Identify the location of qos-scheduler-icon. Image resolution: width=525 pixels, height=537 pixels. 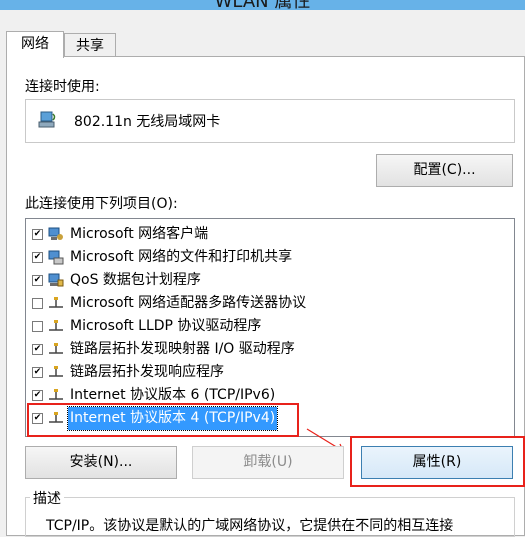
(56, 280).